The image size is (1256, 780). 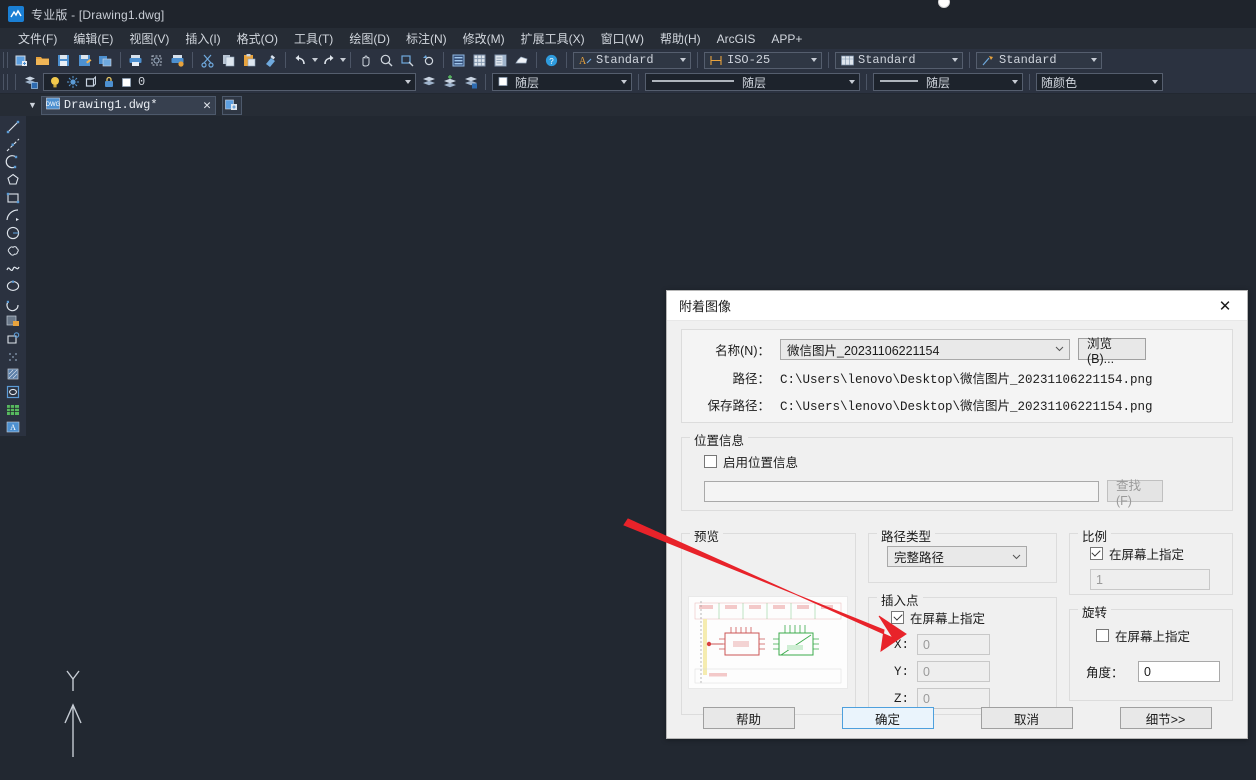 What do you see at coordinates (957, 556) in the screenshot?
I see `path-type-select: 完整路径` at bounding box center [957, 556].